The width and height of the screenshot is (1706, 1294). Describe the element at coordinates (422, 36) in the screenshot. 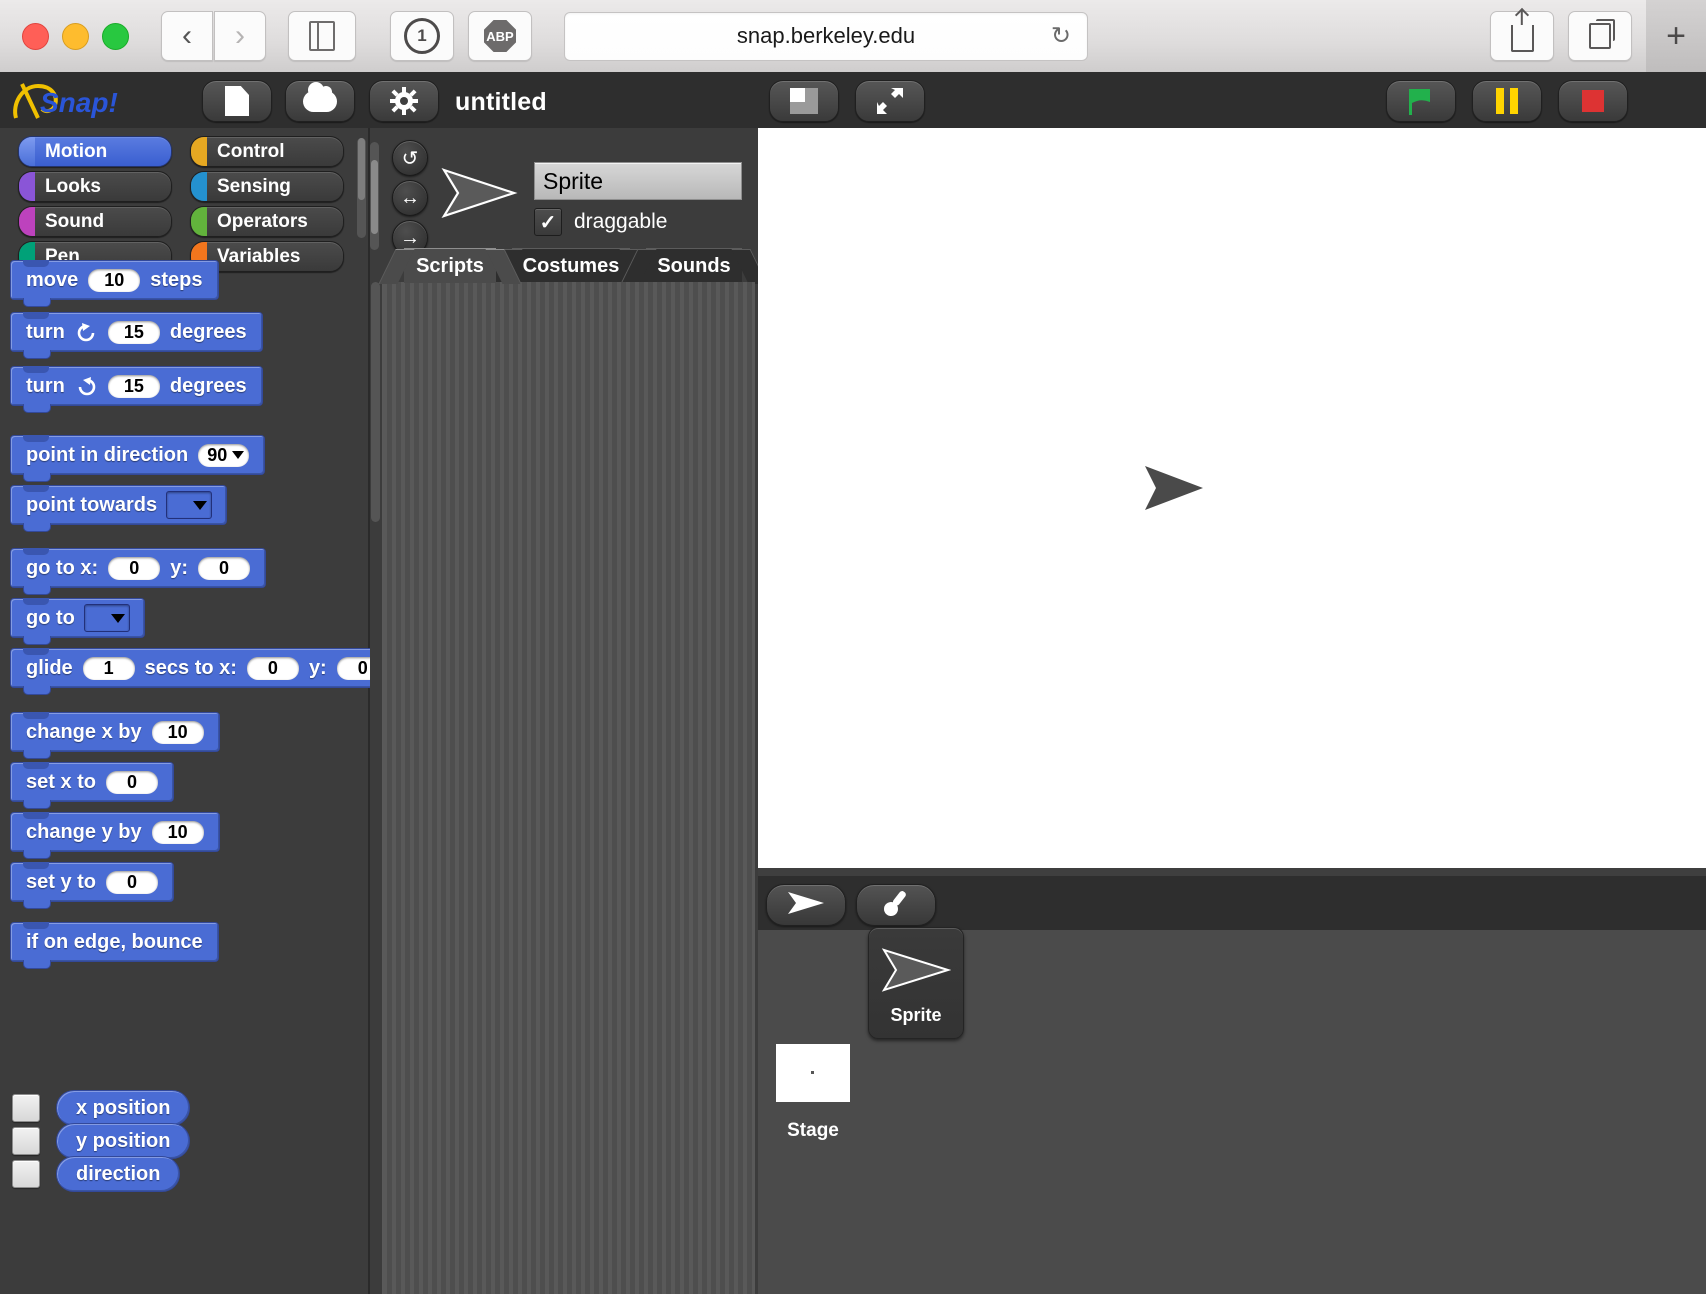

I see `onepassword-extension-button: 1` at that location.